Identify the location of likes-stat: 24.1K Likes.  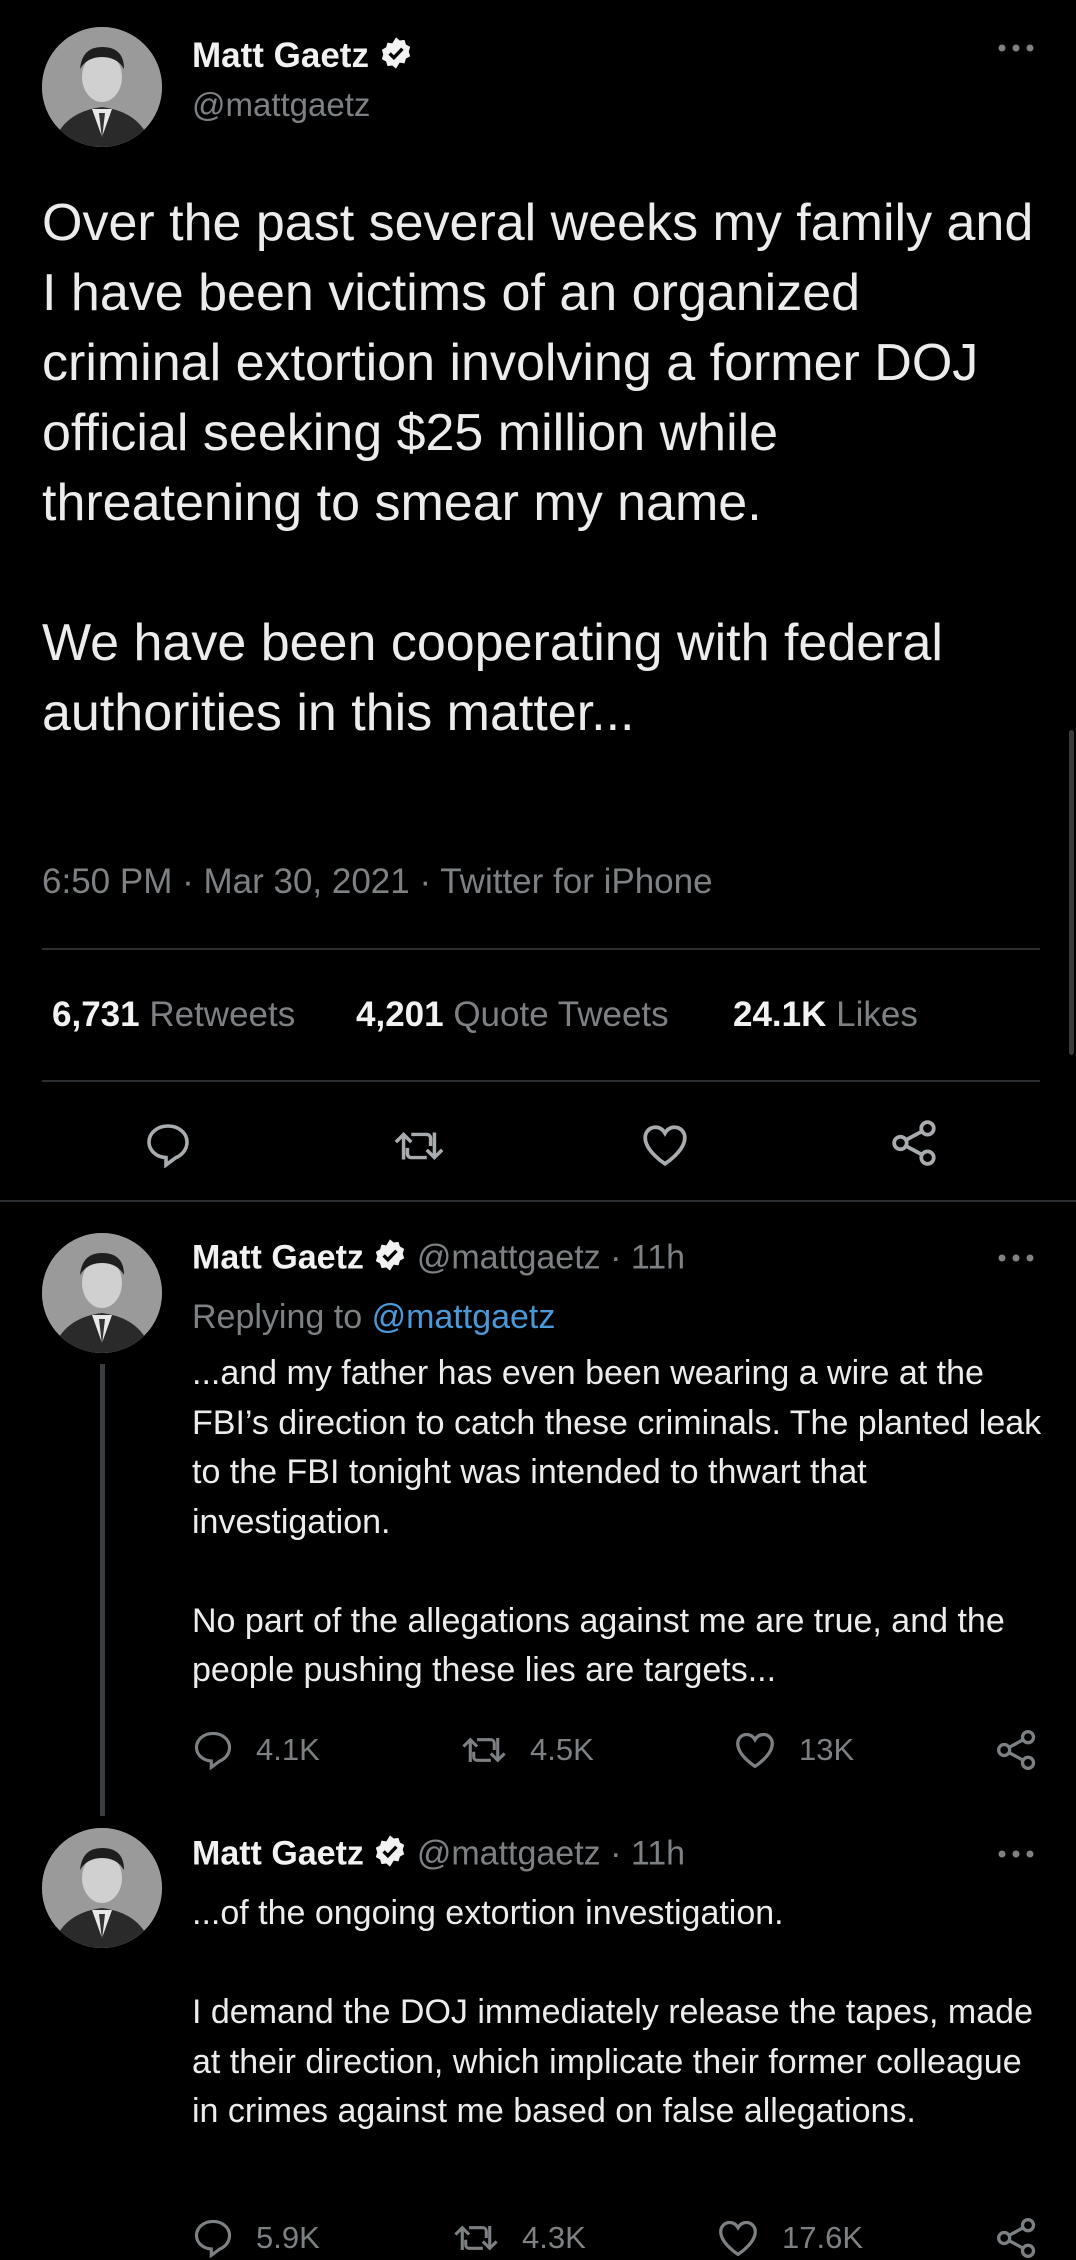
(825, 1015).